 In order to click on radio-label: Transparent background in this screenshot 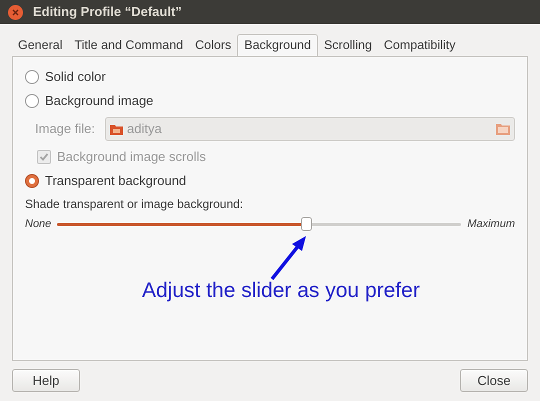, I will do `click(115, 181)`.